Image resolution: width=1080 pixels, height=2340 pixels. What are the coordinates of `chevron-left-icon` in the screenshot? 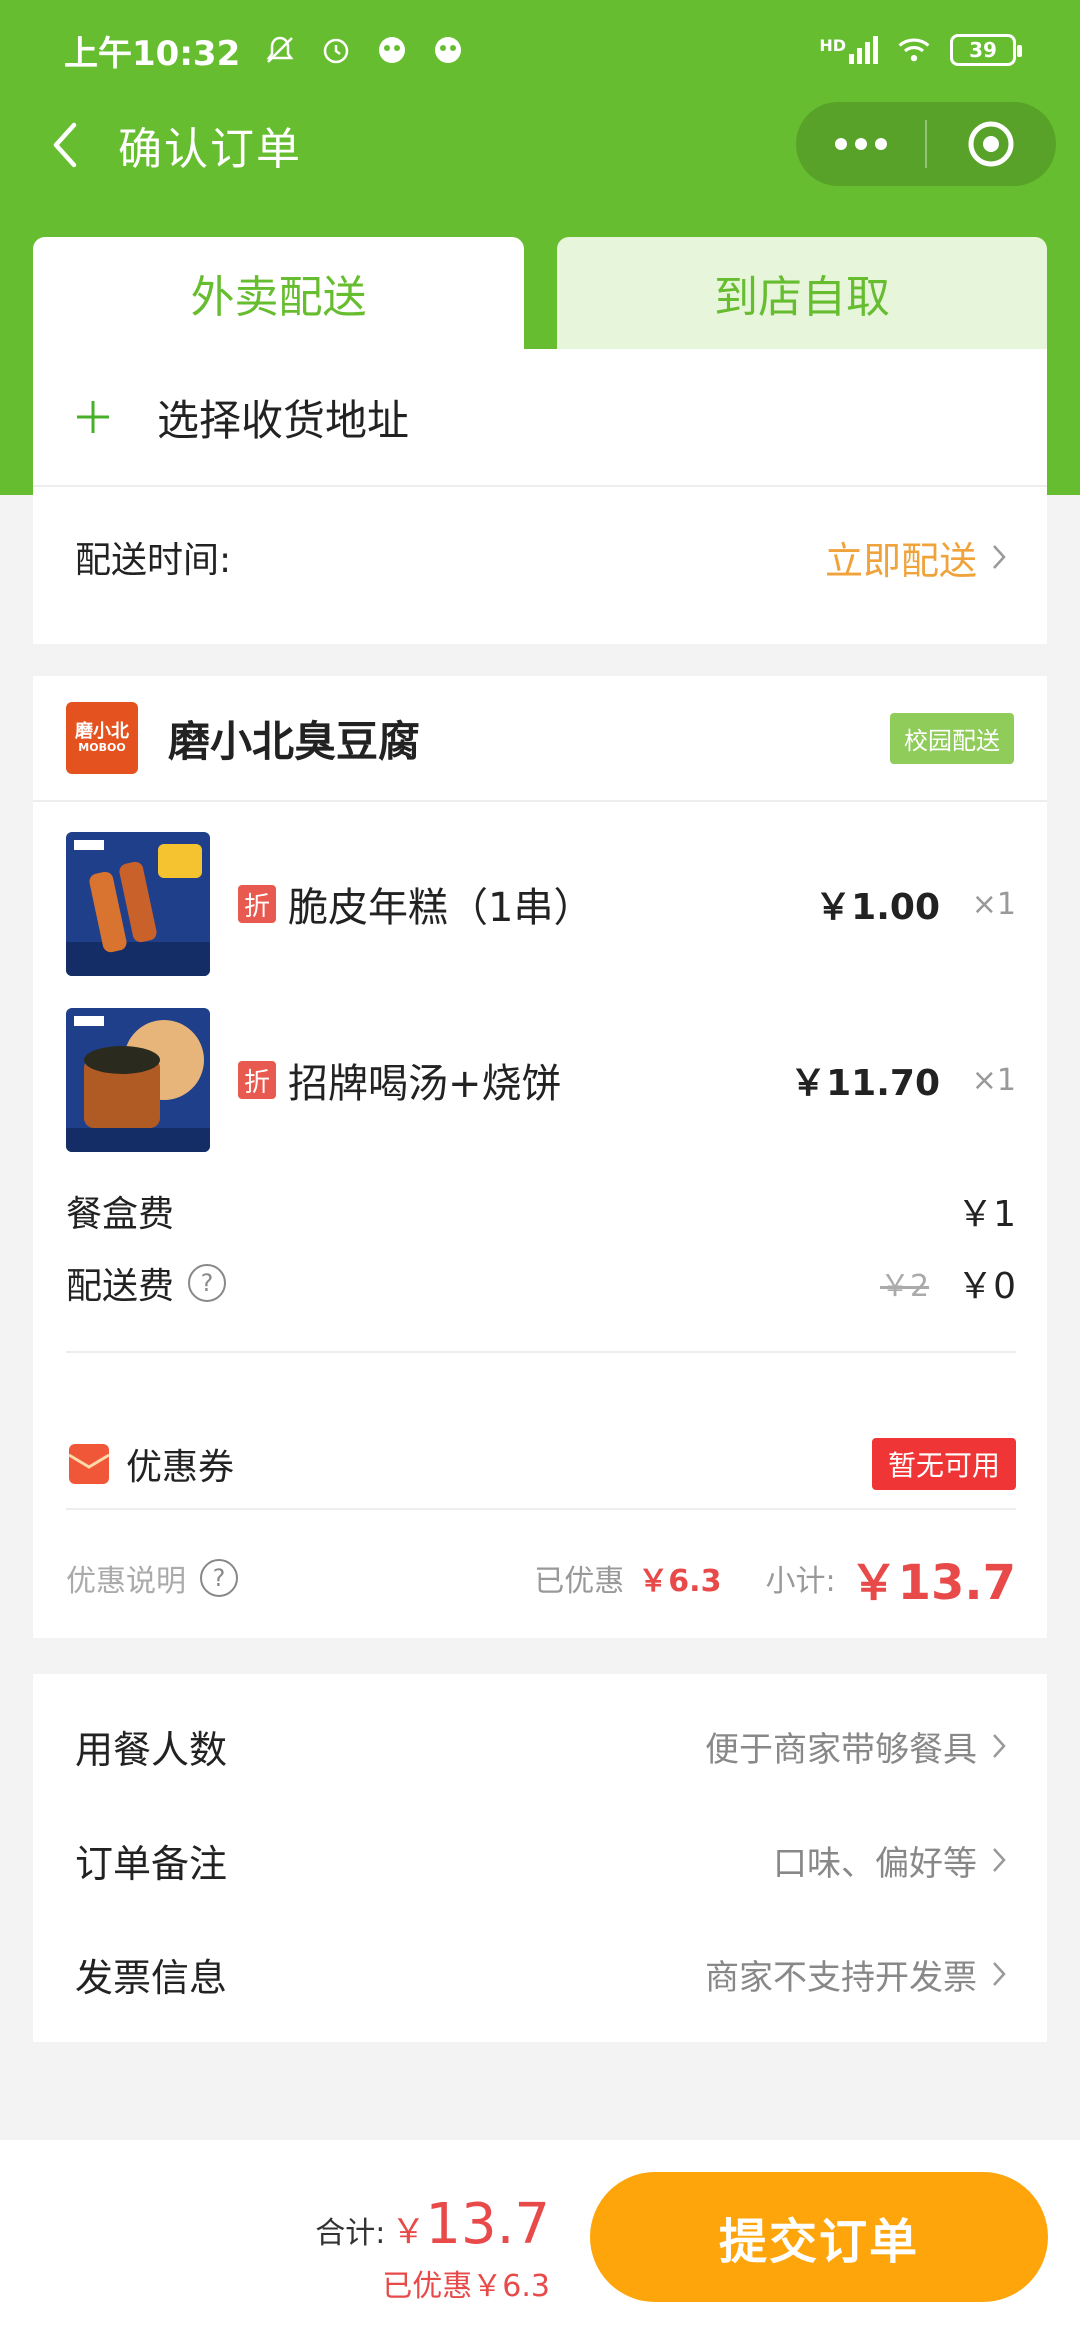 It's located at (65, 145).